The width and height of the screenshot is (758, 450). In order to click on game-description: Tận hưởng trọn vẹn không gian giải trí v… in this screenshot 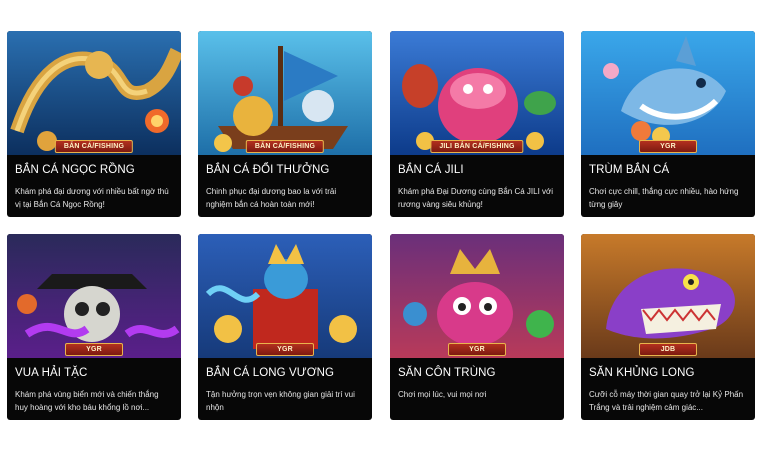, I will do `click(280, 401)`.